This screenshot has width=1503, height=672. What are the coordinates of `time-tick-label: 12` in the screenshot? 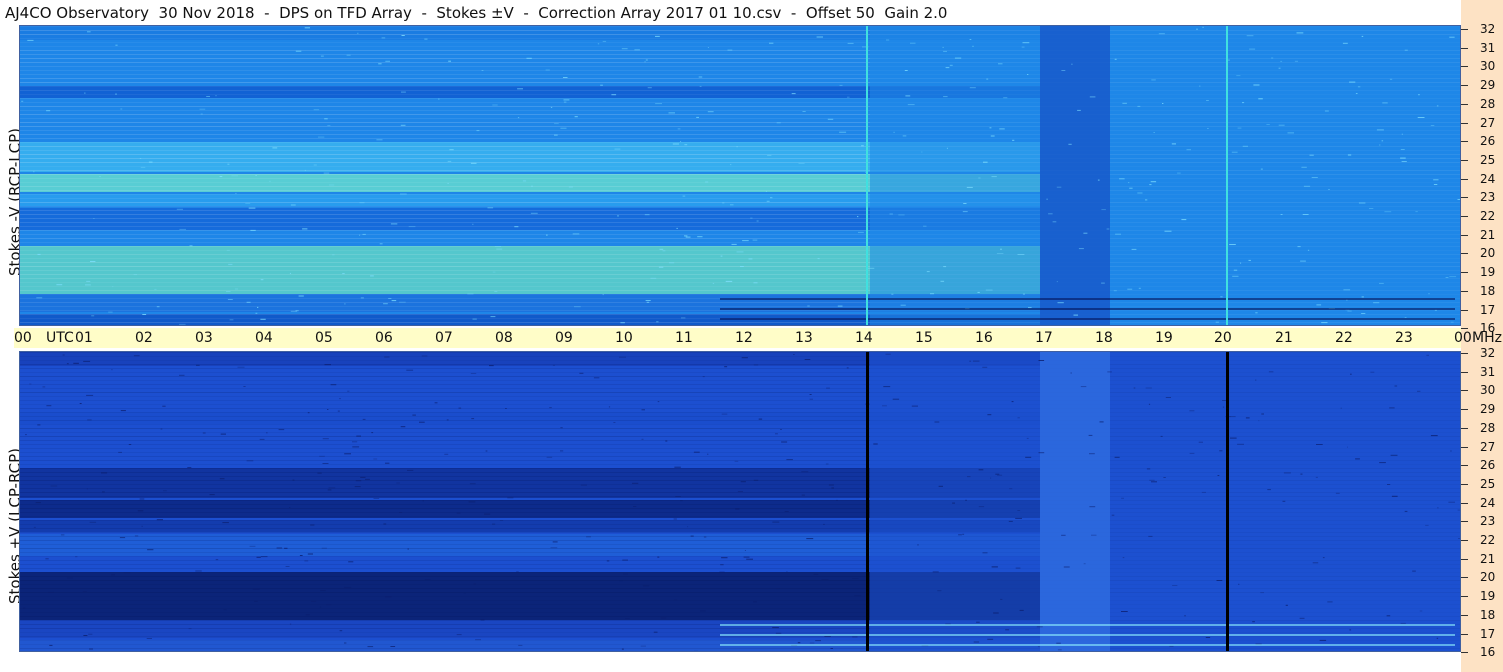 It's located at (744, 338).